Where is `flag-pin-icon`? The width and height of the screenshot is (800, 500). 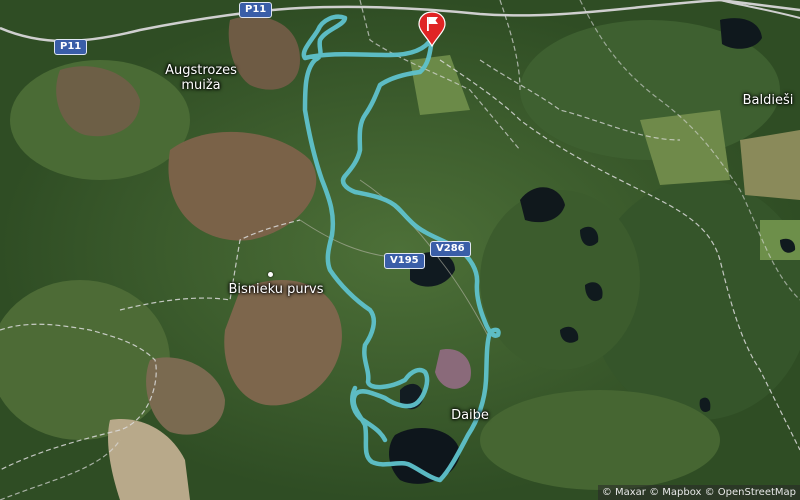
flag-pin-icon is located at coordinates (432, 29).